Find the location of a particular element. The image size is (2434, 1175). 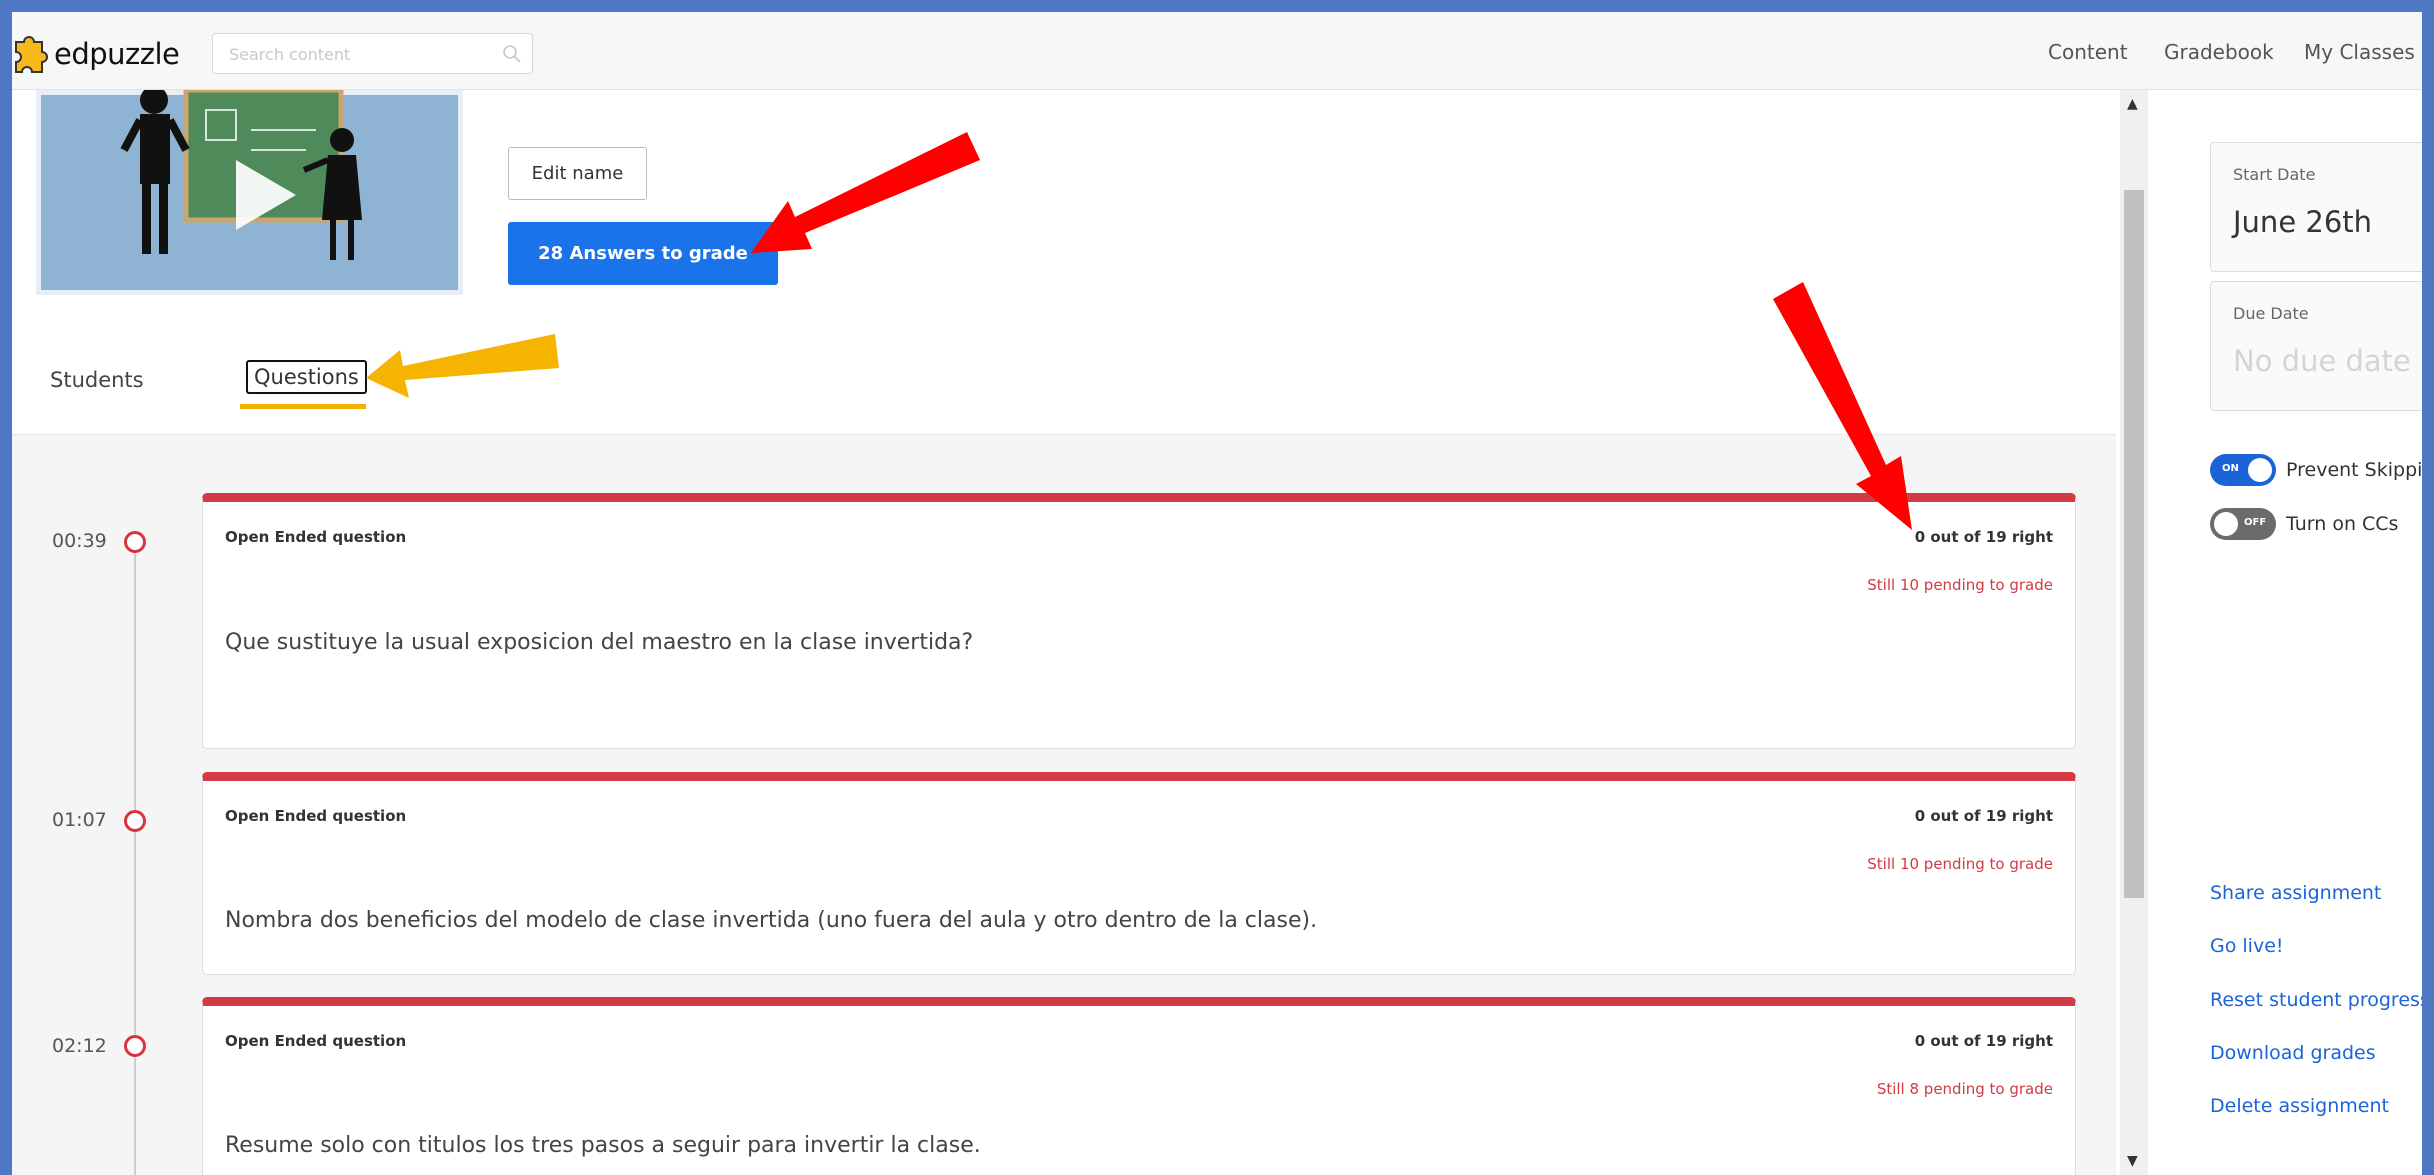

prevent-skipping-label: Prevent Skipping is located at coordinates (2354, 470).